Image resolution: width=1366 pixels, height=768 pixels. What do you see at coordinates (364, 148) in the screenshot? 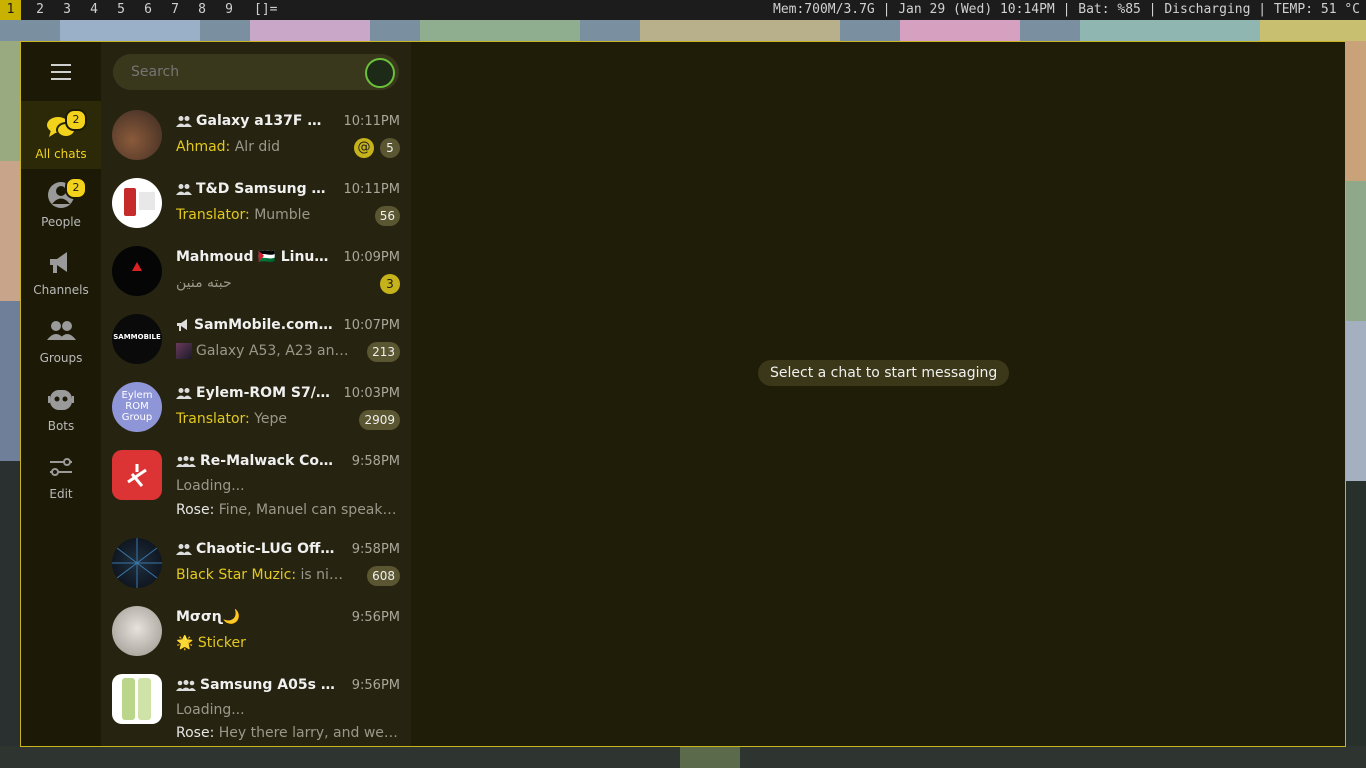
I see `mention-badge: @` at bounding box center [364, 148].